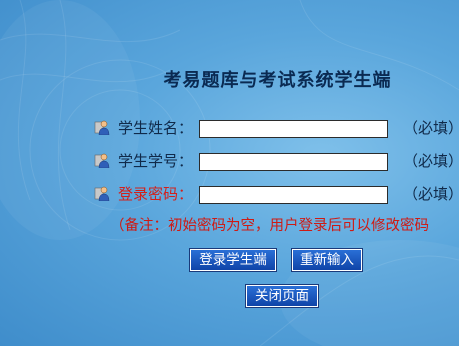  Describe the element at coordinates (277, 80) in the screenshot. I see `page-title: 考易题库与考试系统学生端` at that location.